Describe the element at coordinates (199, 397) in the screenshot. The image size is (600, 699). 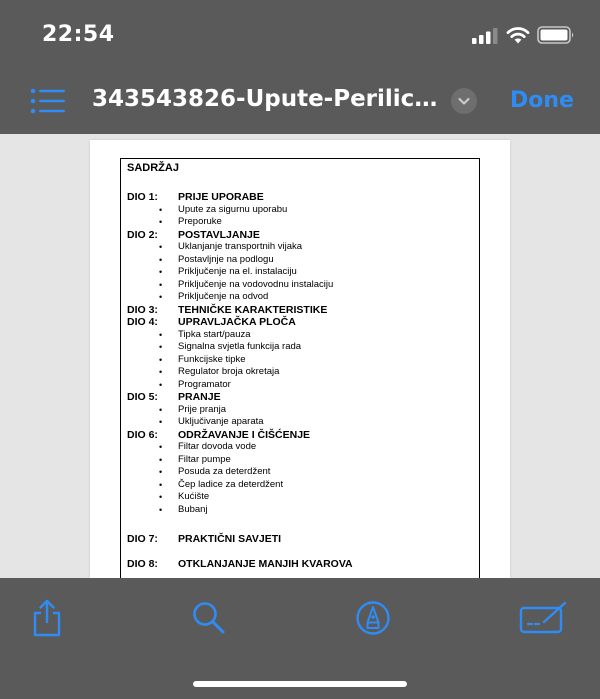
I see `section-title: PRANJE` at that location.